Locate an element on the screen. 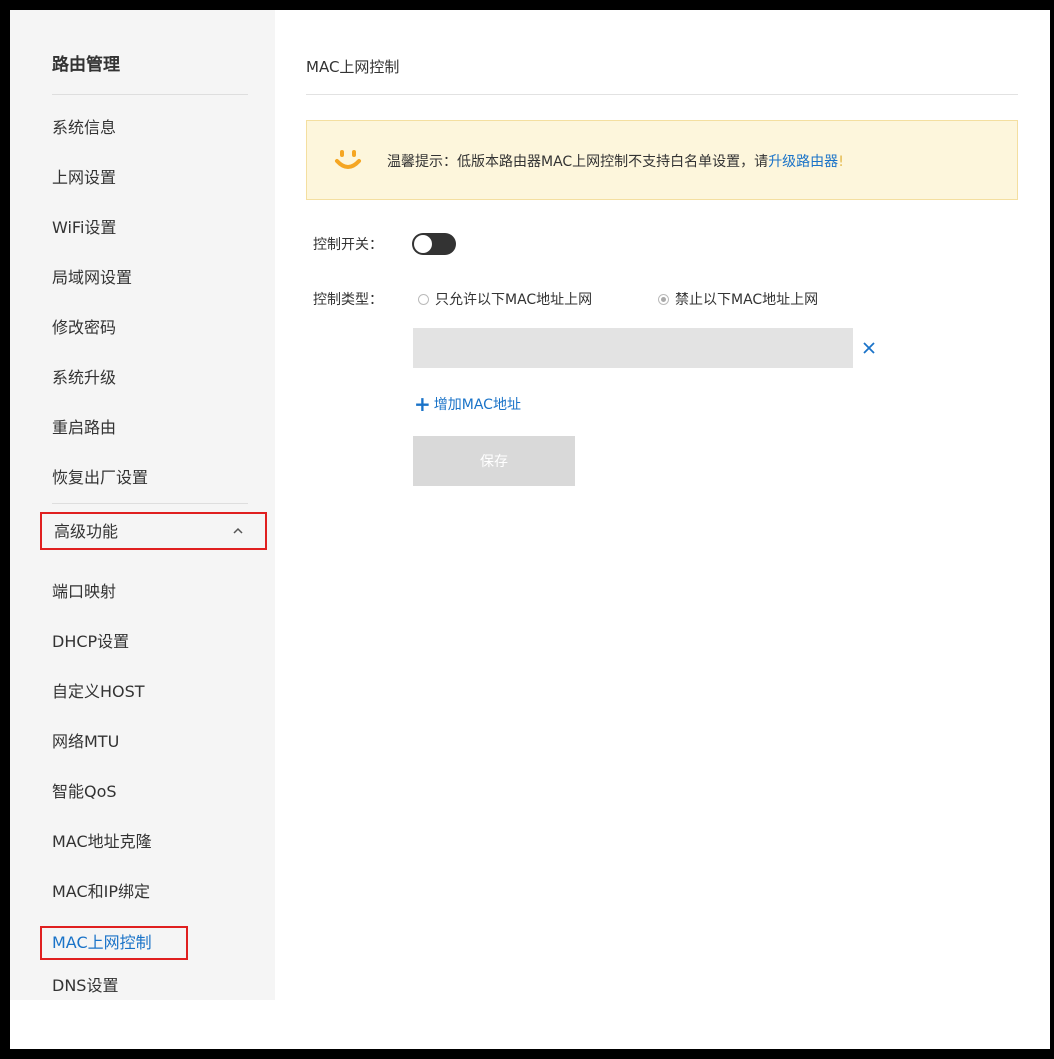  sidebar-item-mac-ip-binding: MAC和IP绑定 is located at coordinates (101, 892).